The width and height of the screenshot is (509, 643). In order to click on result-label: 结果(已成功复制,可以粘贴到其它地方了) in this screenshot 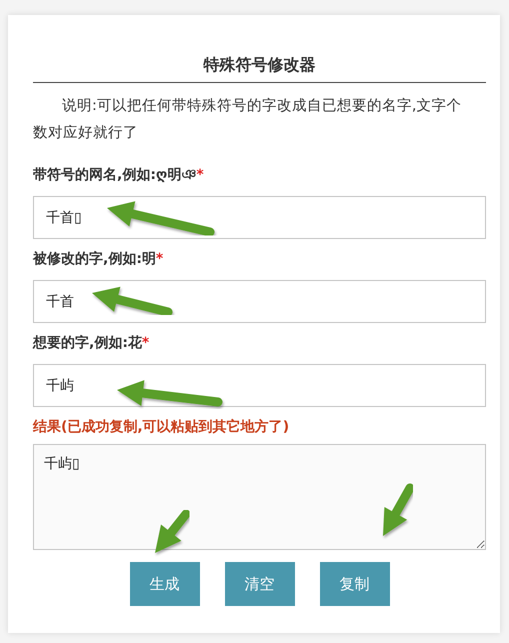, I will do `click(161, 427)`.